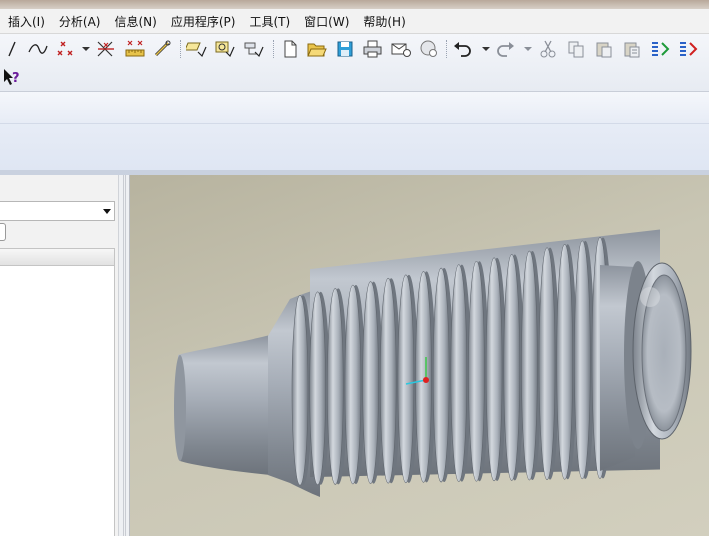 The width and height of the screenshot is (709, 536). I want to click on splitter-grip, so click(124, 355).